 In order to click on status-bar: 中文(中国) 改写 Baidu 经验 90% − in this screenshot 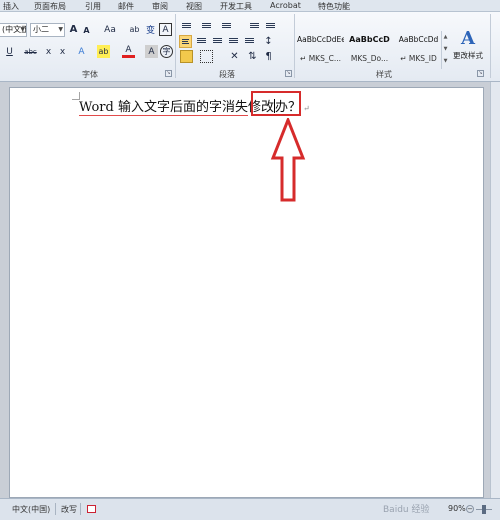, I will do `click(250, 509)`.